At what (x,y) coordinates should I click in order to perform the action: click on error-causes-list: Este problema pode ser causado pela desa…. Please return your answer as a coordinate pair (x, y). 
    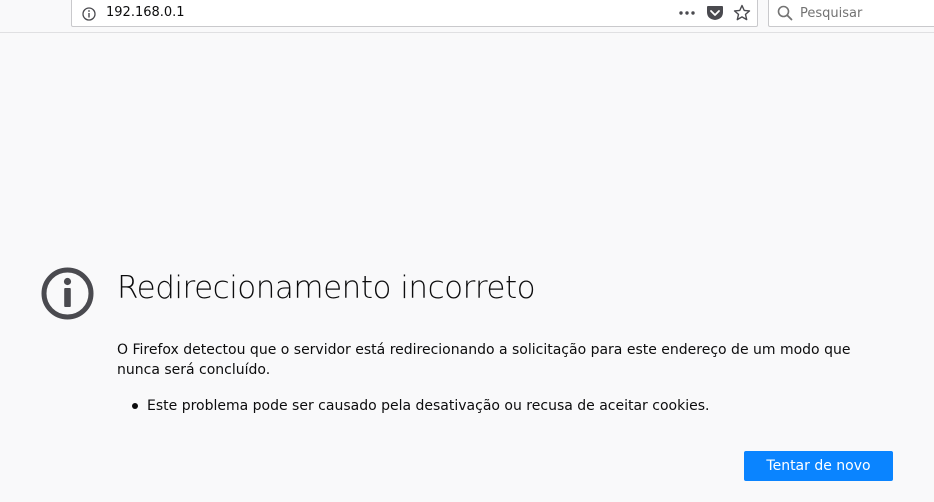
    Looking at the image, I should click on (507, 406).